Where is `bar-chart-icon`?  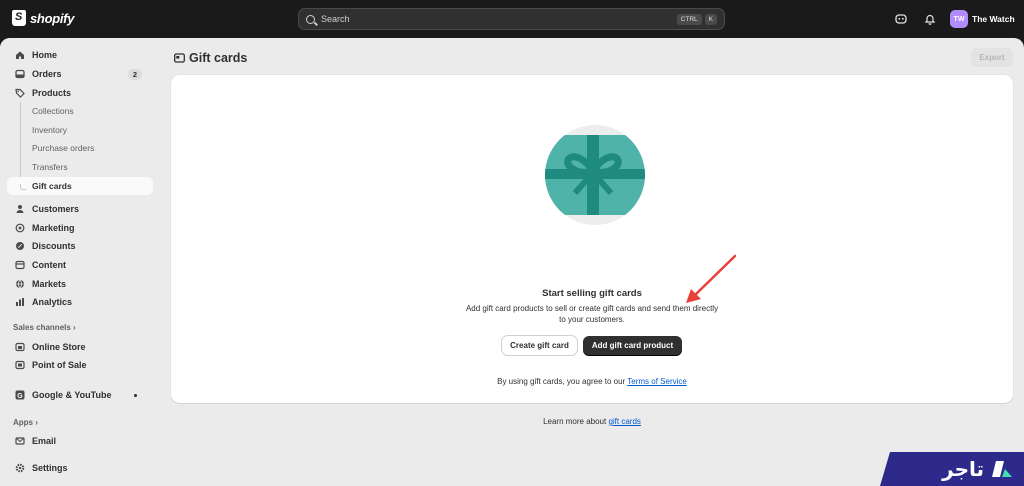
bar-chart-icon is located at coordinates (20, 302).